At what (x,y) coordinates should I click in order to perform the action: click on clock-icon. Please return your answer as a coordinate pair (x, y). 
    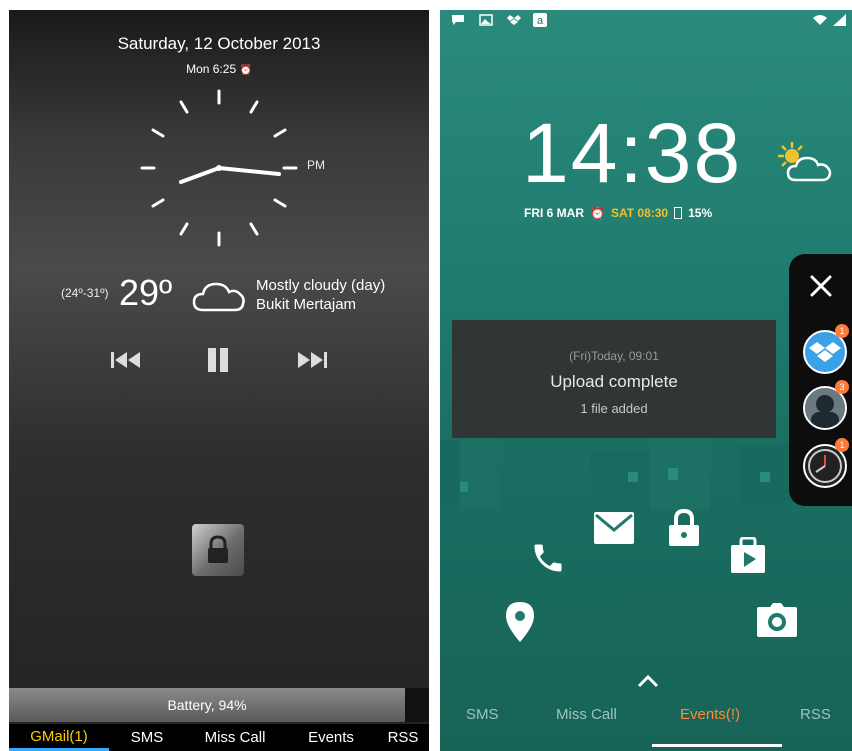
    Looking at the image, I should click on (825, 466).